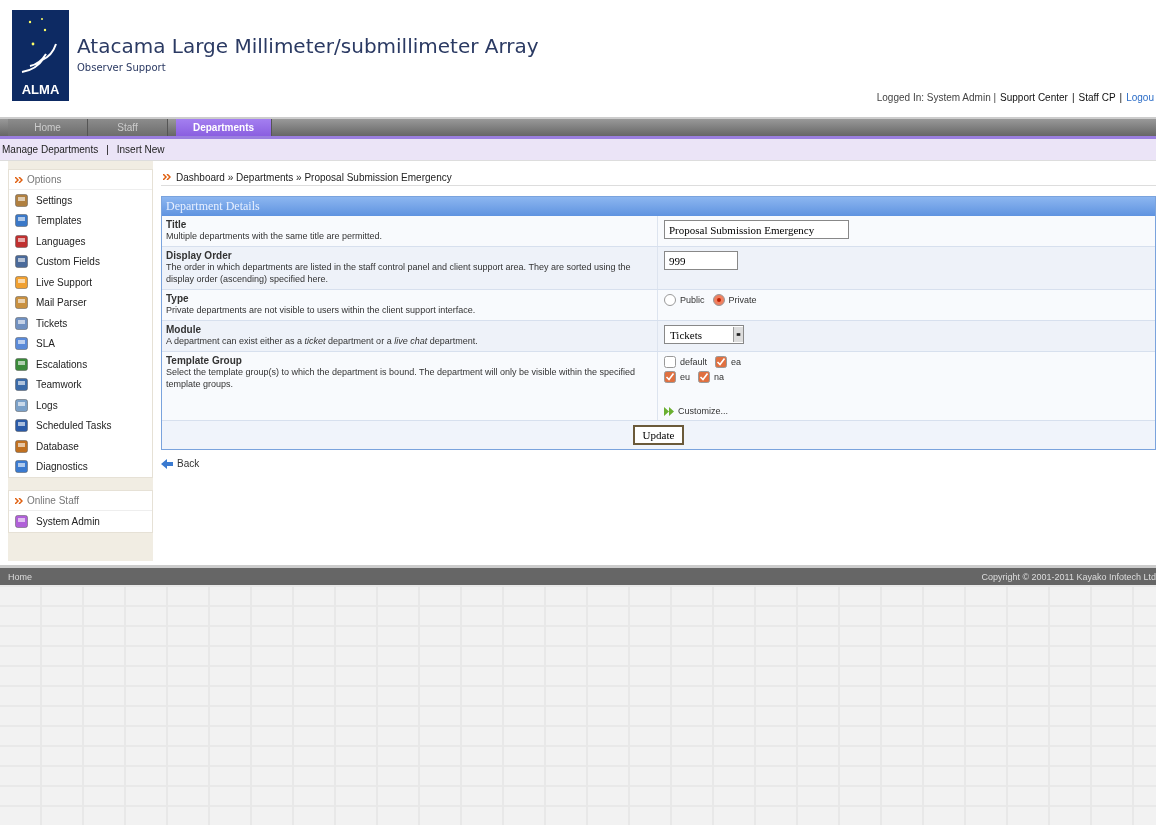  I want to click on field-label: Template Group, so click(204, 360).